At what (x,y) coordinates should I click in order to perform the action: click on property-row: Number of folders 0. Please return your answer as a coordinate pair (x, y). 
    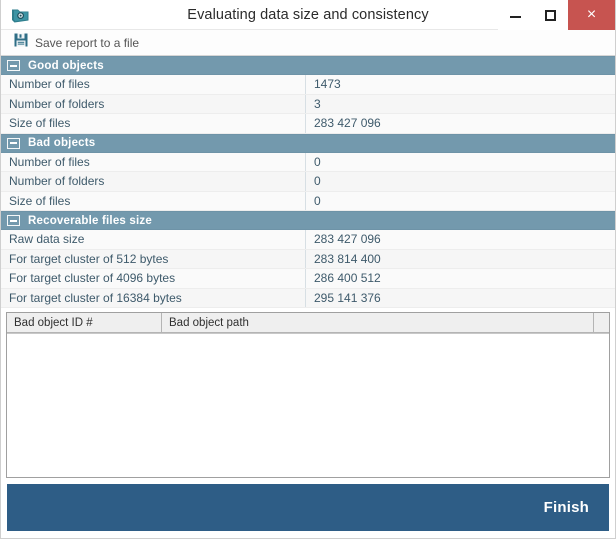
    Looking at the image, I should click on (308, 182).